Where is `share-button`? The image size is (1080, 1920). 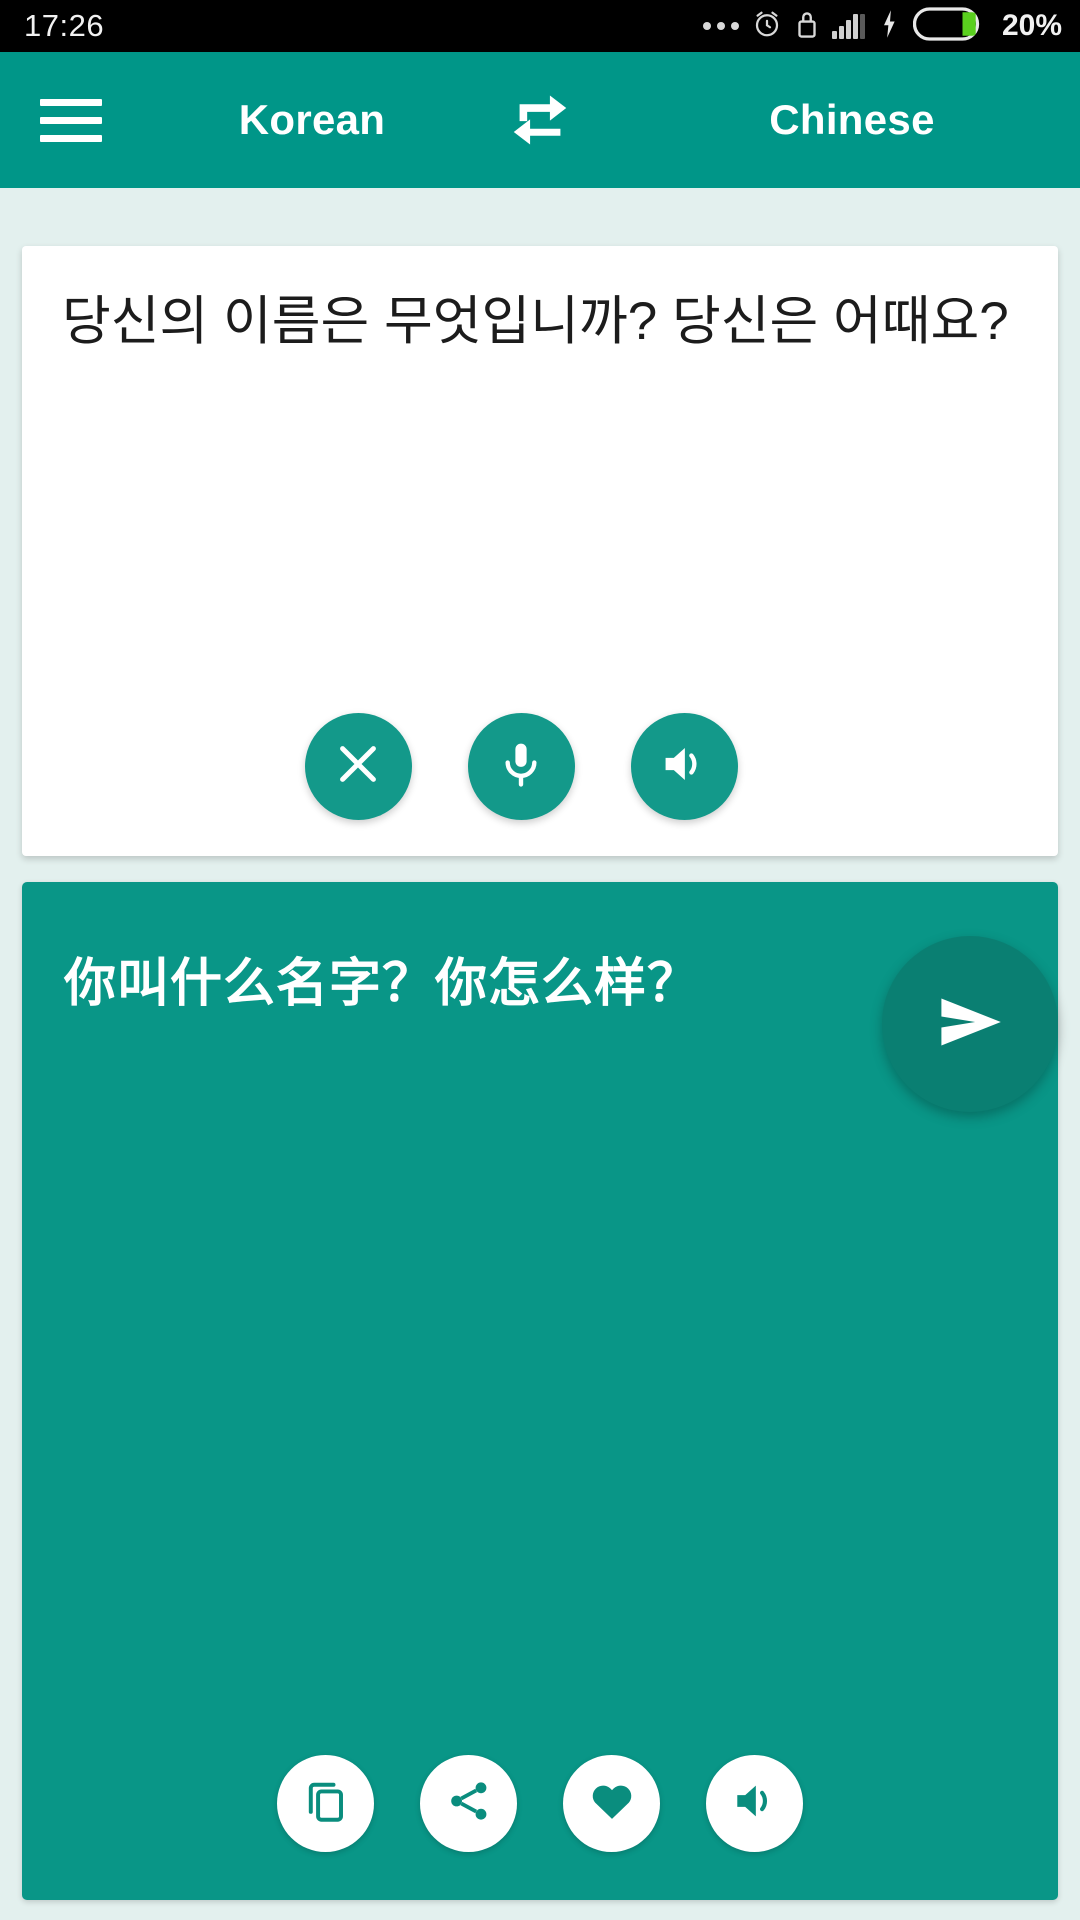
share-button is located at coordinates (468, 1803).